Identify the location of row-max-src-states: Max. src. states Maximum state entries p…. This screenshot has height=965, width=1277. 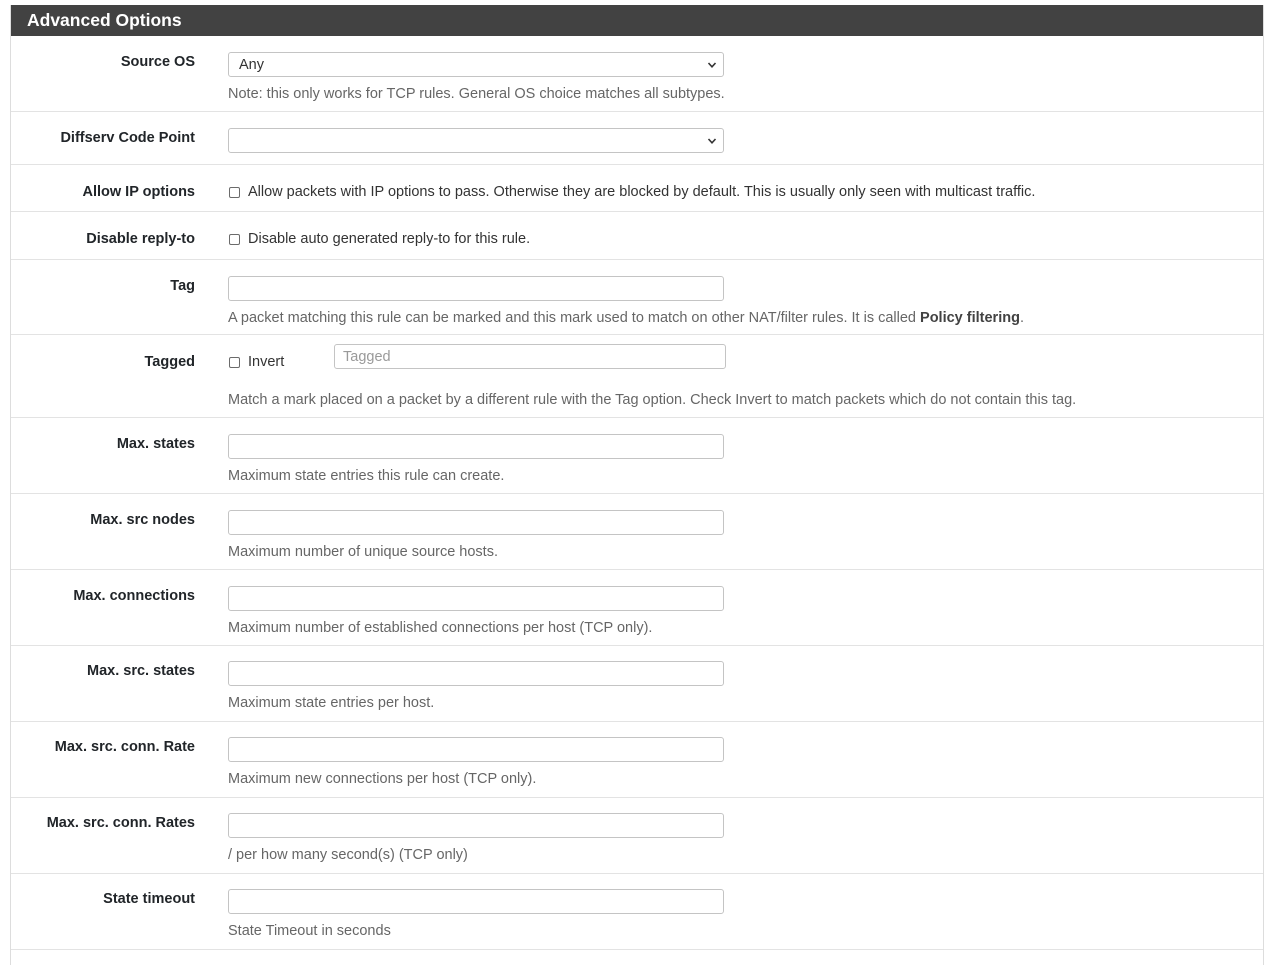
(637, 684).